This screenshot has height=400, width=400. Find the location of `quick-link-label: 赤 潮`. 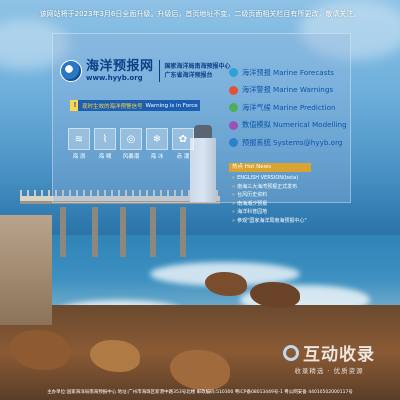

quick-link-label: 赤 潮 is located at coordinates (183, 157).